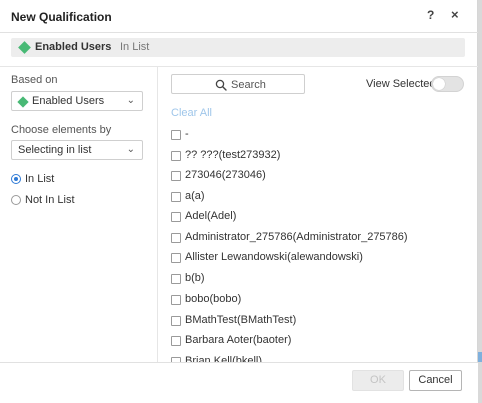  Describe the element at coordinates (480, 201) in the screenshot. I see `background-edge` at that location.